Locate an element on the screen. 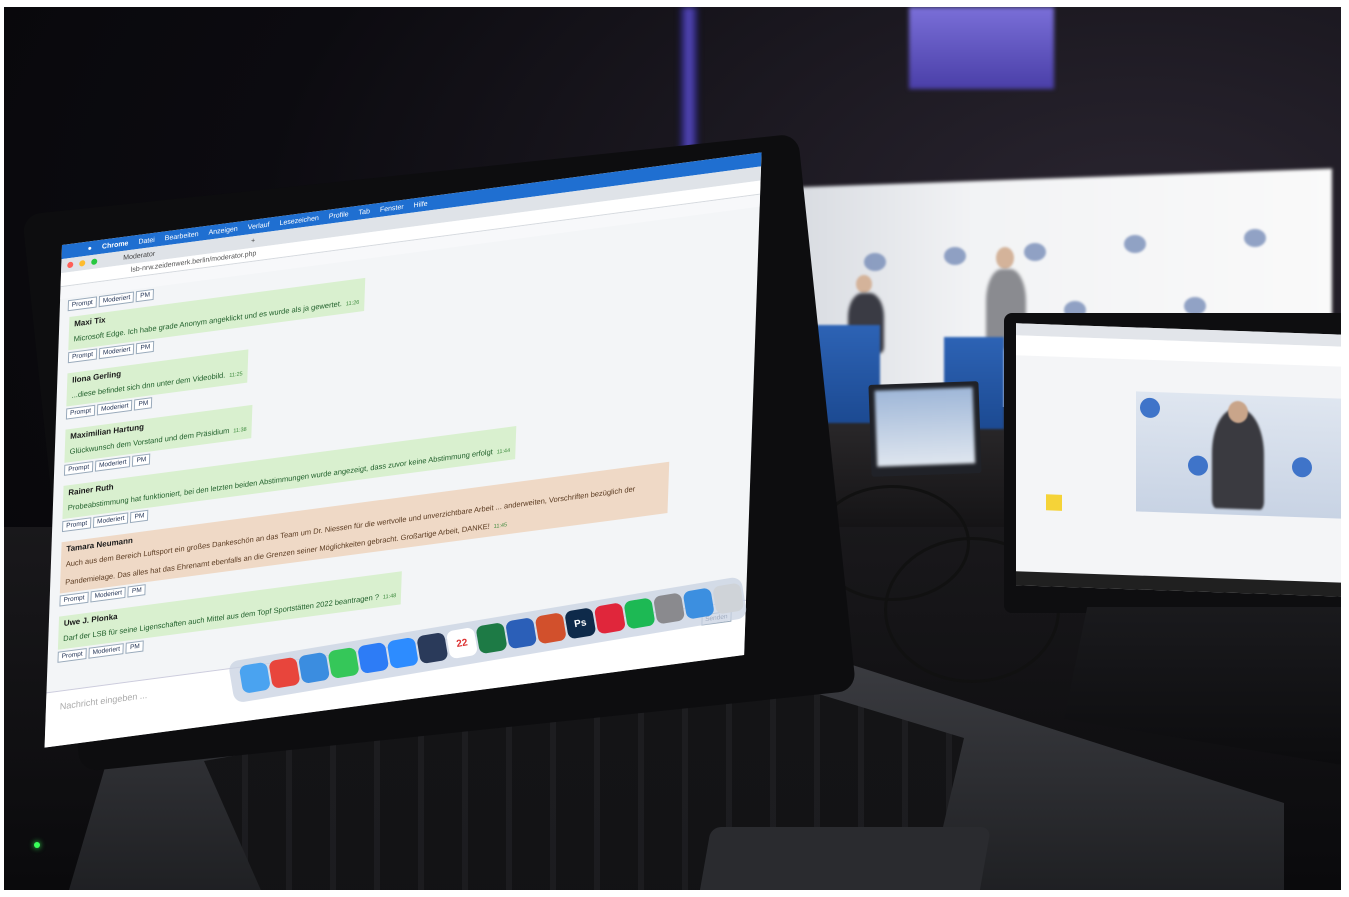 Image resolution: width=1349 pixels, height=897 pixels. menu-hilfe: Hilfe is located at coordinates (420, 204).